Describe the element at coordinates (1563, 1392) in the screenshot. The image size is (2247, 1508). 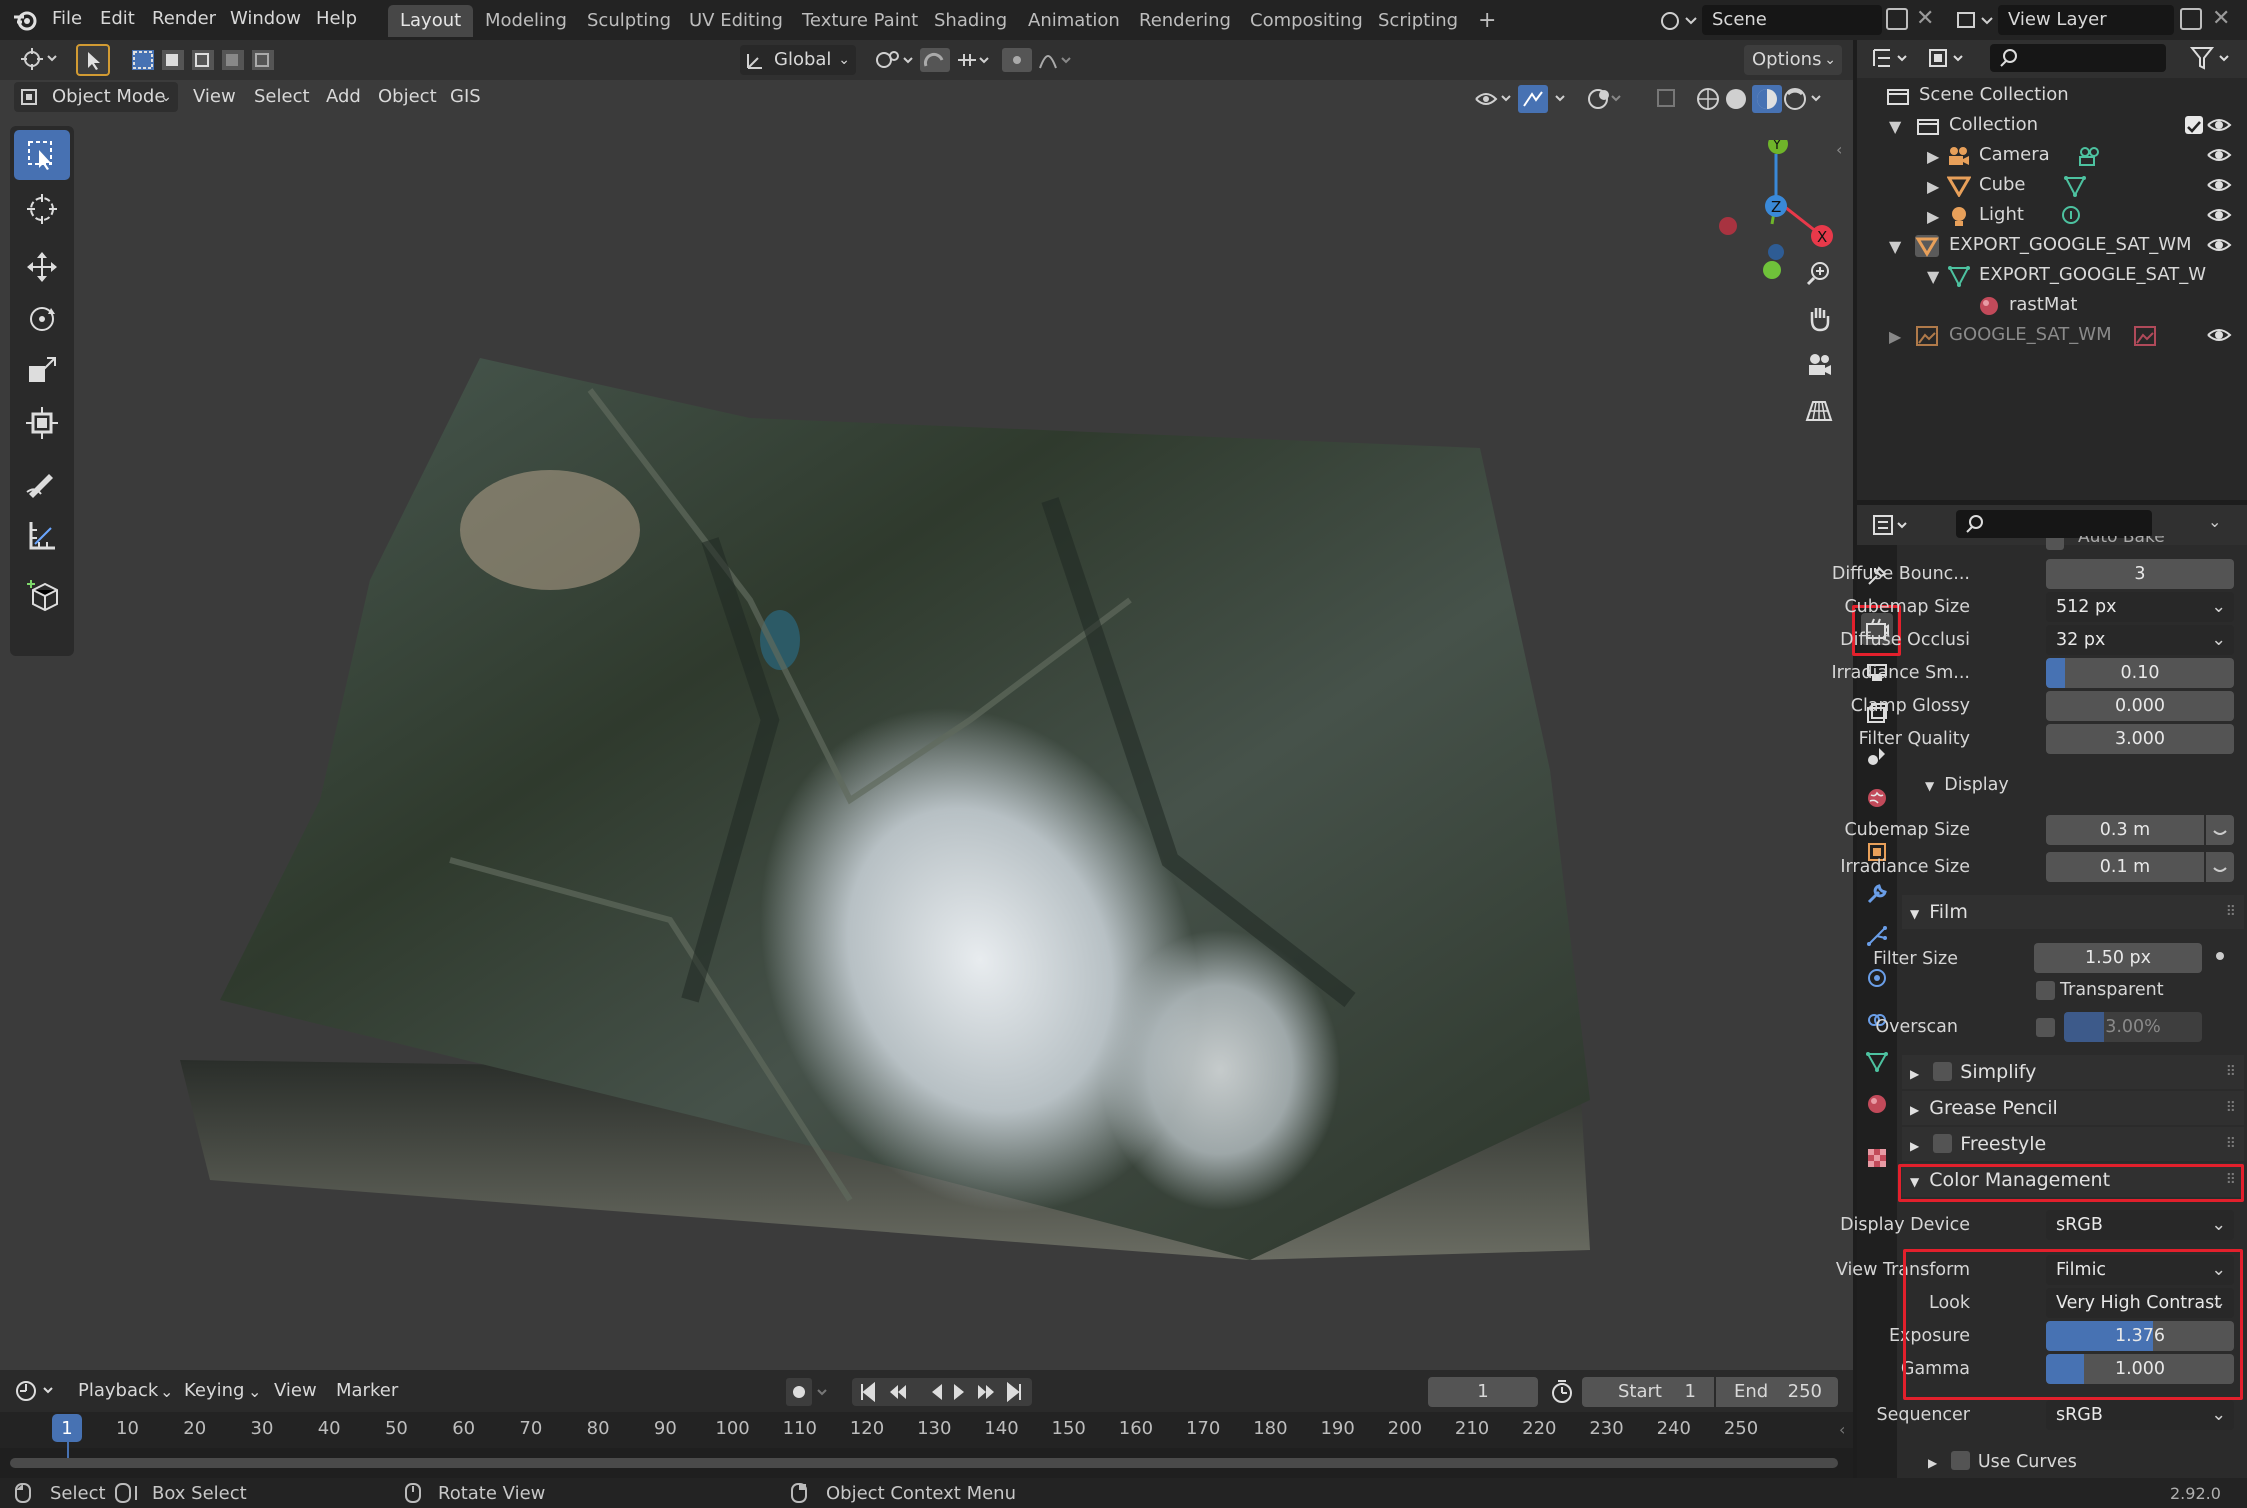
I see `preview-range-icon` at that location.